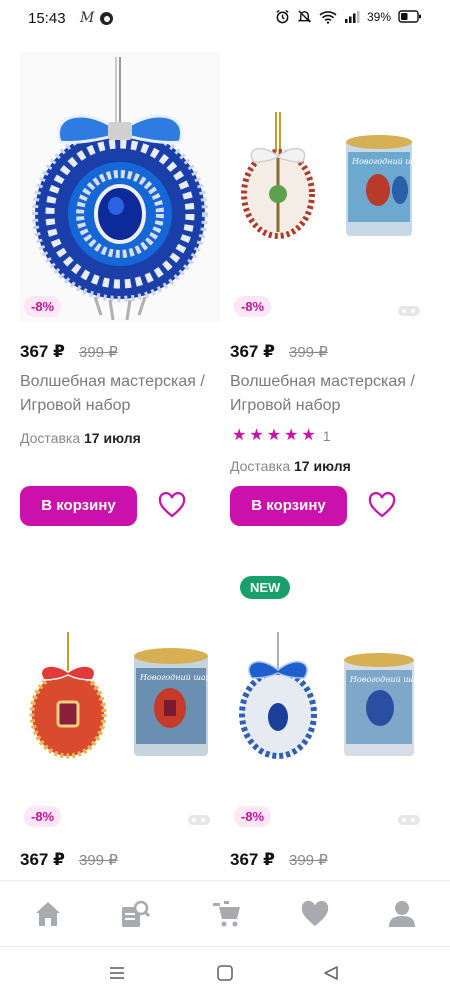 The width and height of the screenshot is (450, 1000). I want to click on product-card: NEW Новогодний шар -8% 367 ₽ 399 ₽, so click(335, 720).